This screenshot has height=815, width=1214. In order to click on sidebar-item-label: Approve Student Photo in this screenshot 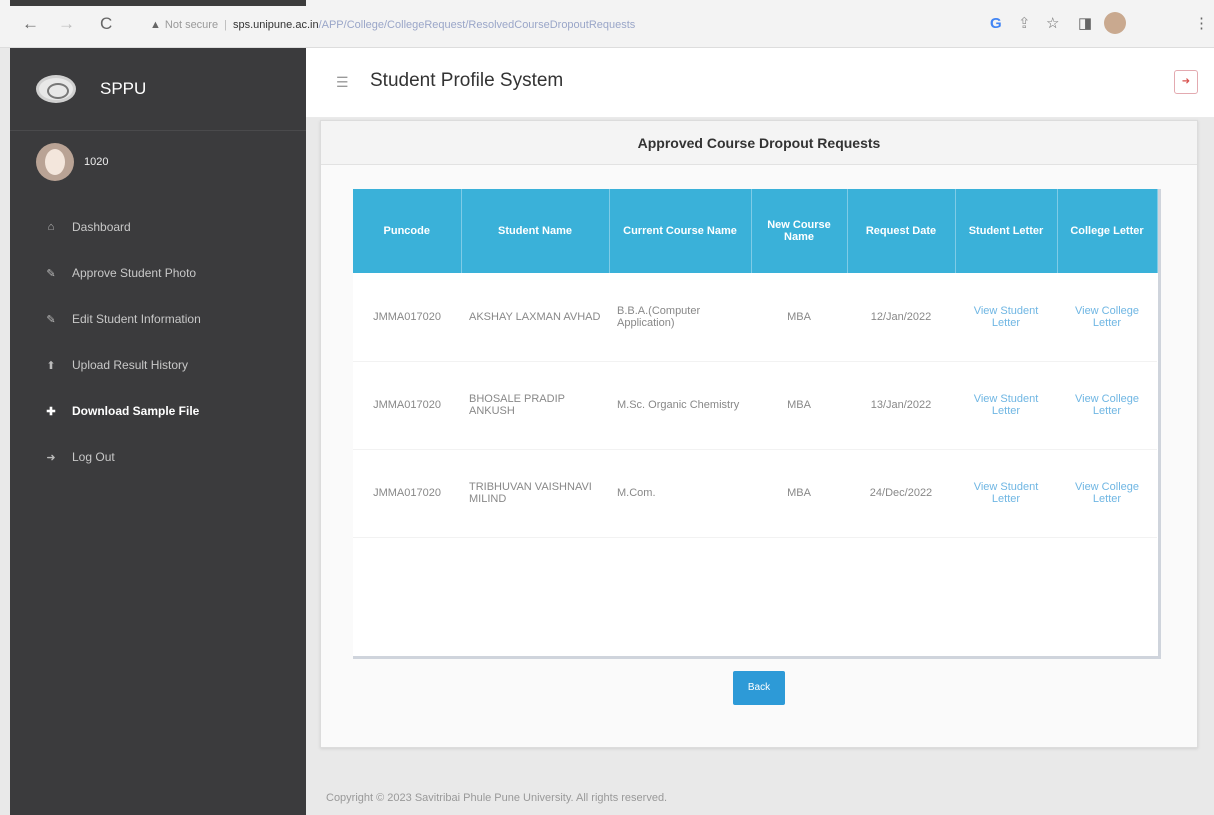, I will do `click(134, 273)`.